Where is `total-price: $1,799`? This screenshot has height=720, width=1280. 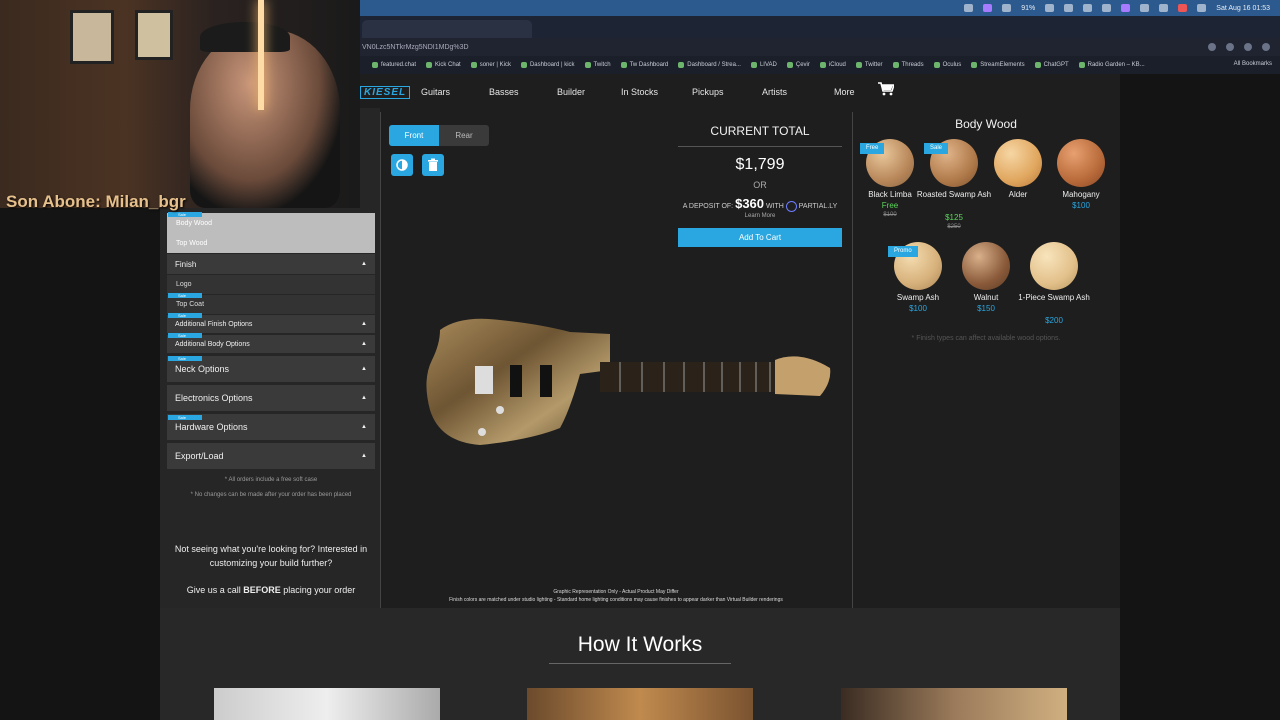
total-price: $1,799 is located at coordinates (760, 164).